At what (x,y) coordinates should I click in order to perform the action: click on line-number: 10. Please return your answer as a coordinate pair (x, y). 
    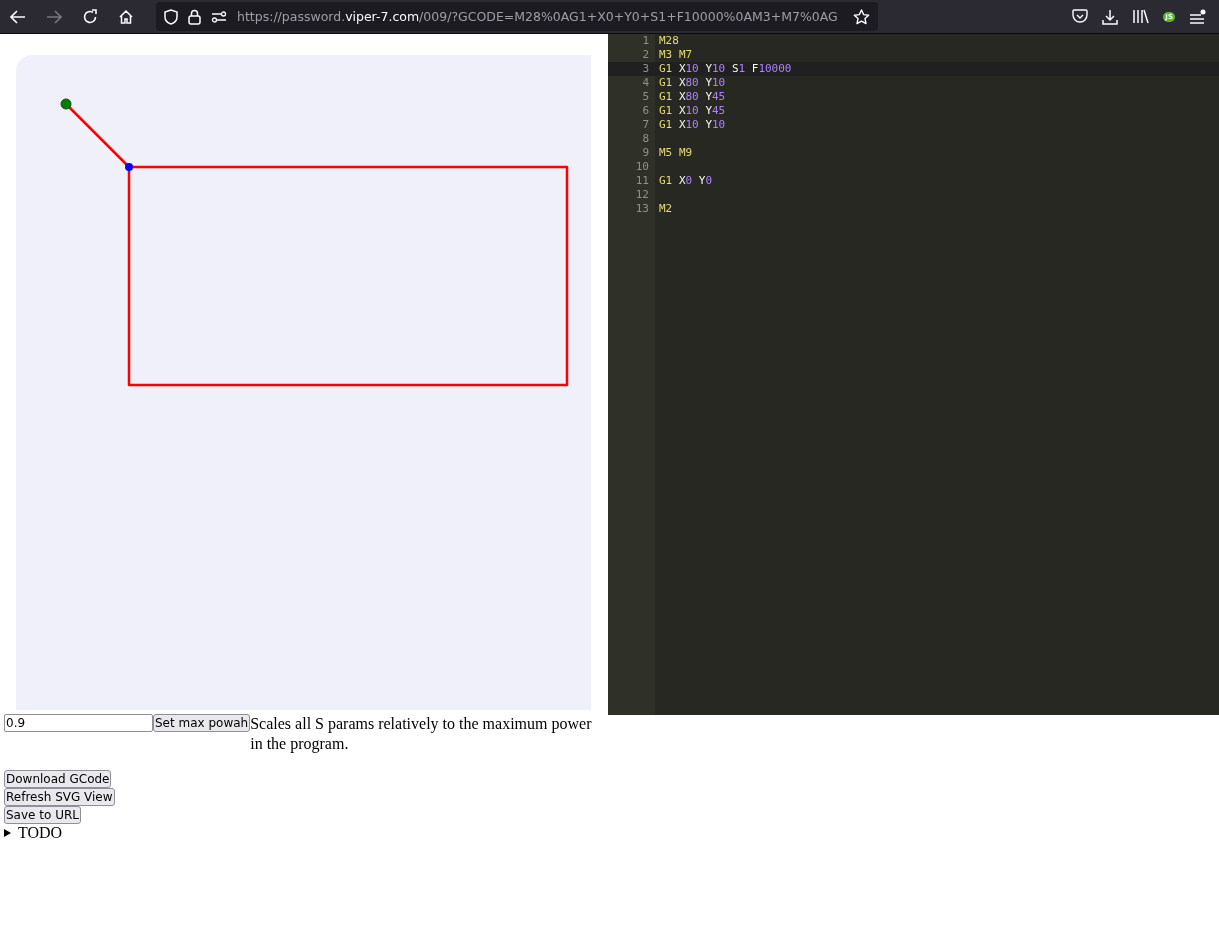
    Looking at the image, I should click on (642, 167).